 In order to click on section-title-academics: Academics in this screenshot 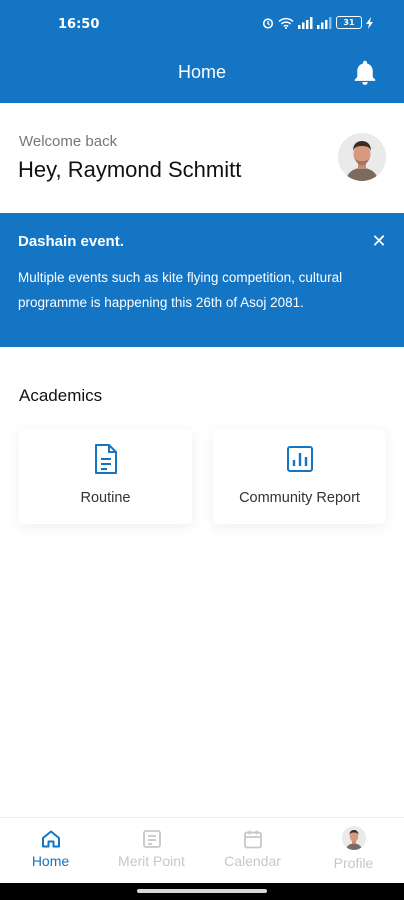, I will do `click(61, 395)`.